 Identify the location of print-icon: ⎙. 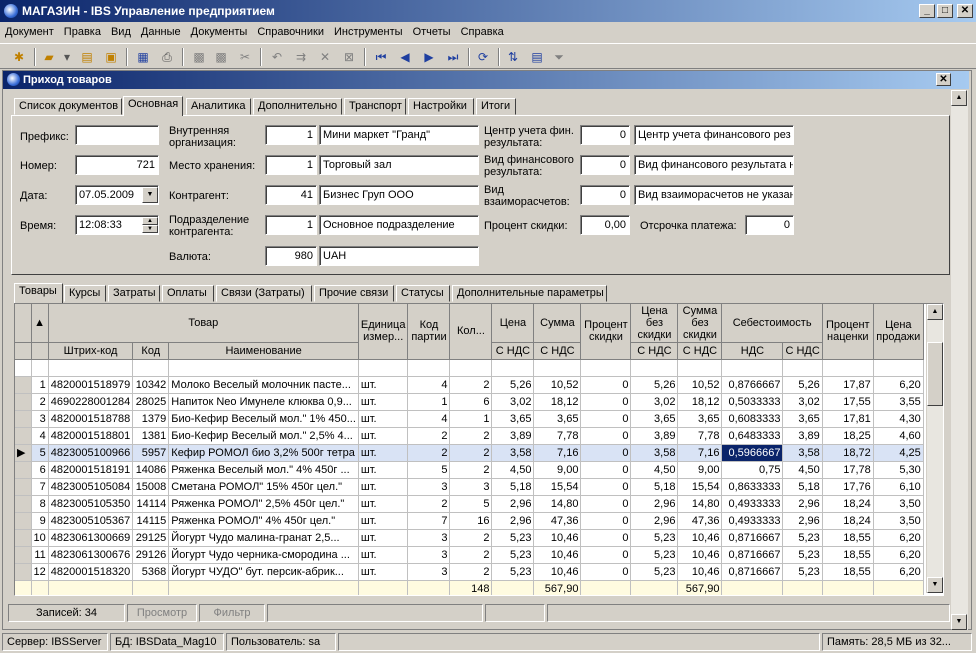
(167, 57).